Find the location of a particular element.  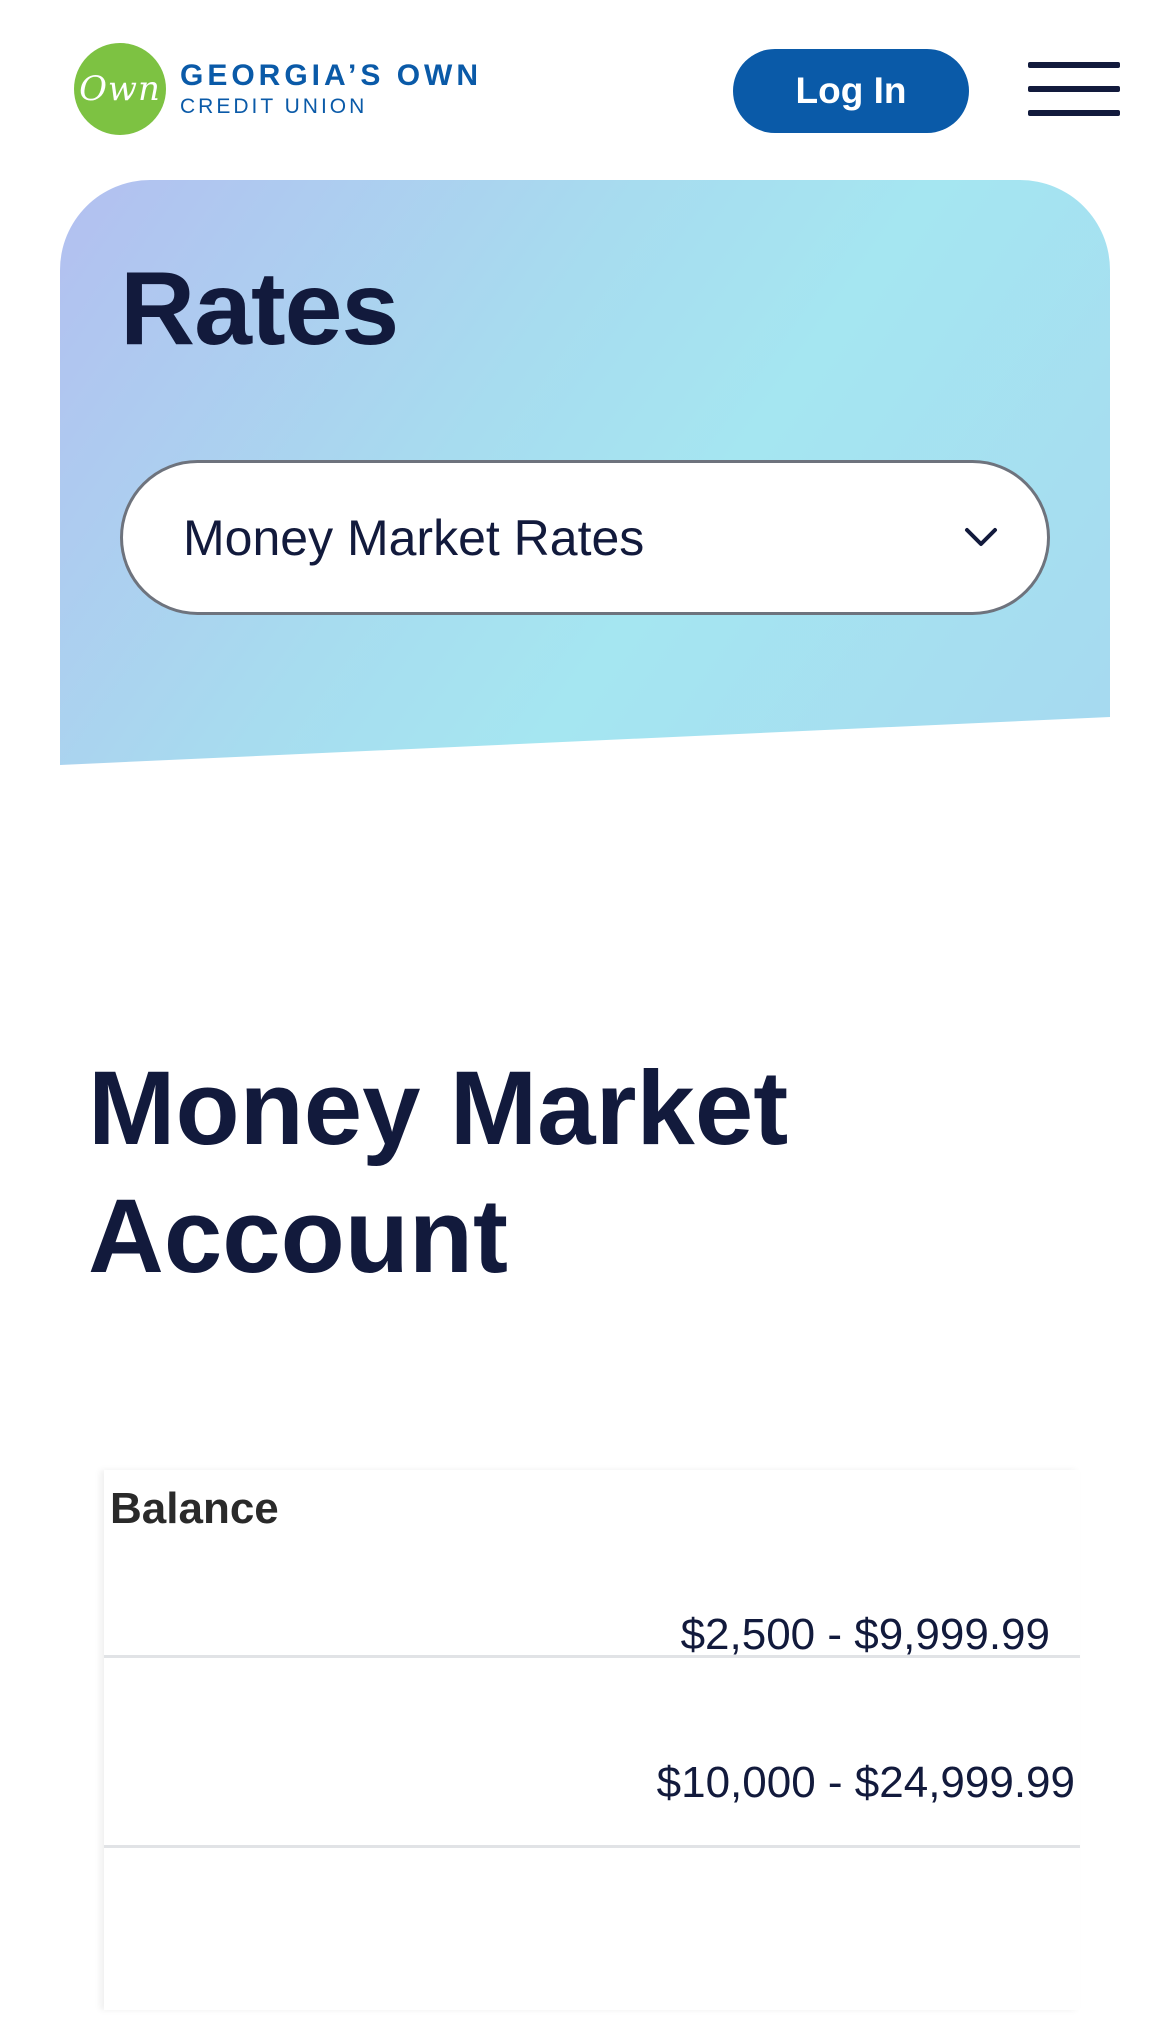

section-title: Money Market Account is located at coordinates (438, 1172).